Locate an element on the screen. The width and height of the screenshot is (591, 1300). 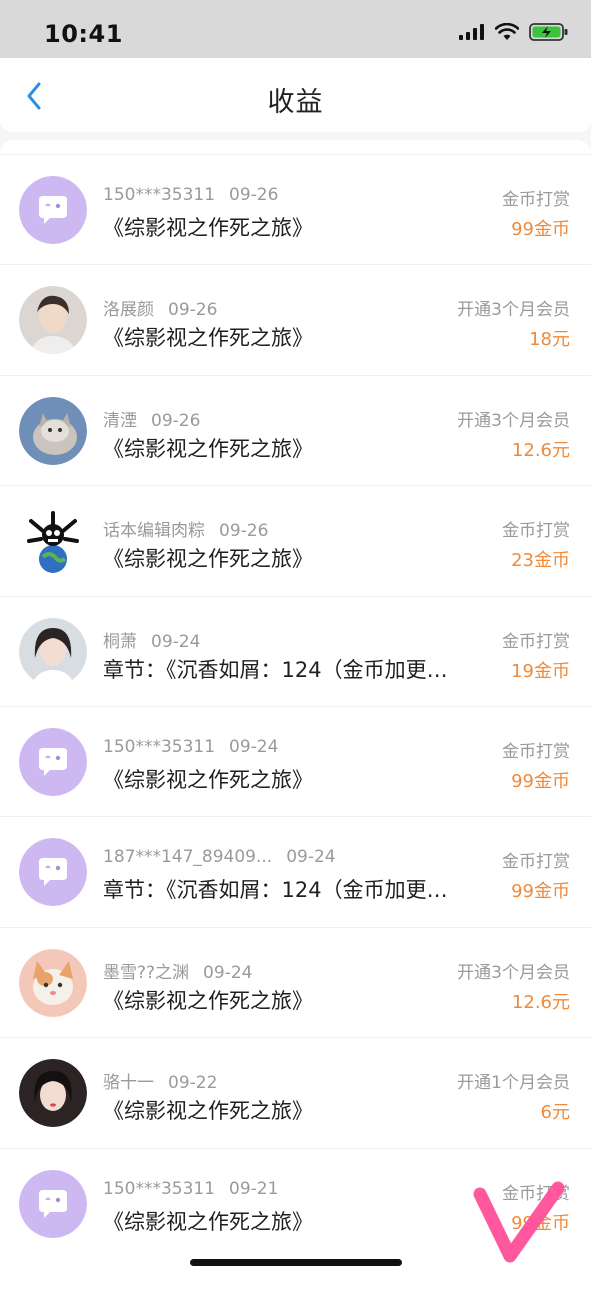
item-meta: 话本编辑肉粽 09-26 is located at coordinates (185, 528).